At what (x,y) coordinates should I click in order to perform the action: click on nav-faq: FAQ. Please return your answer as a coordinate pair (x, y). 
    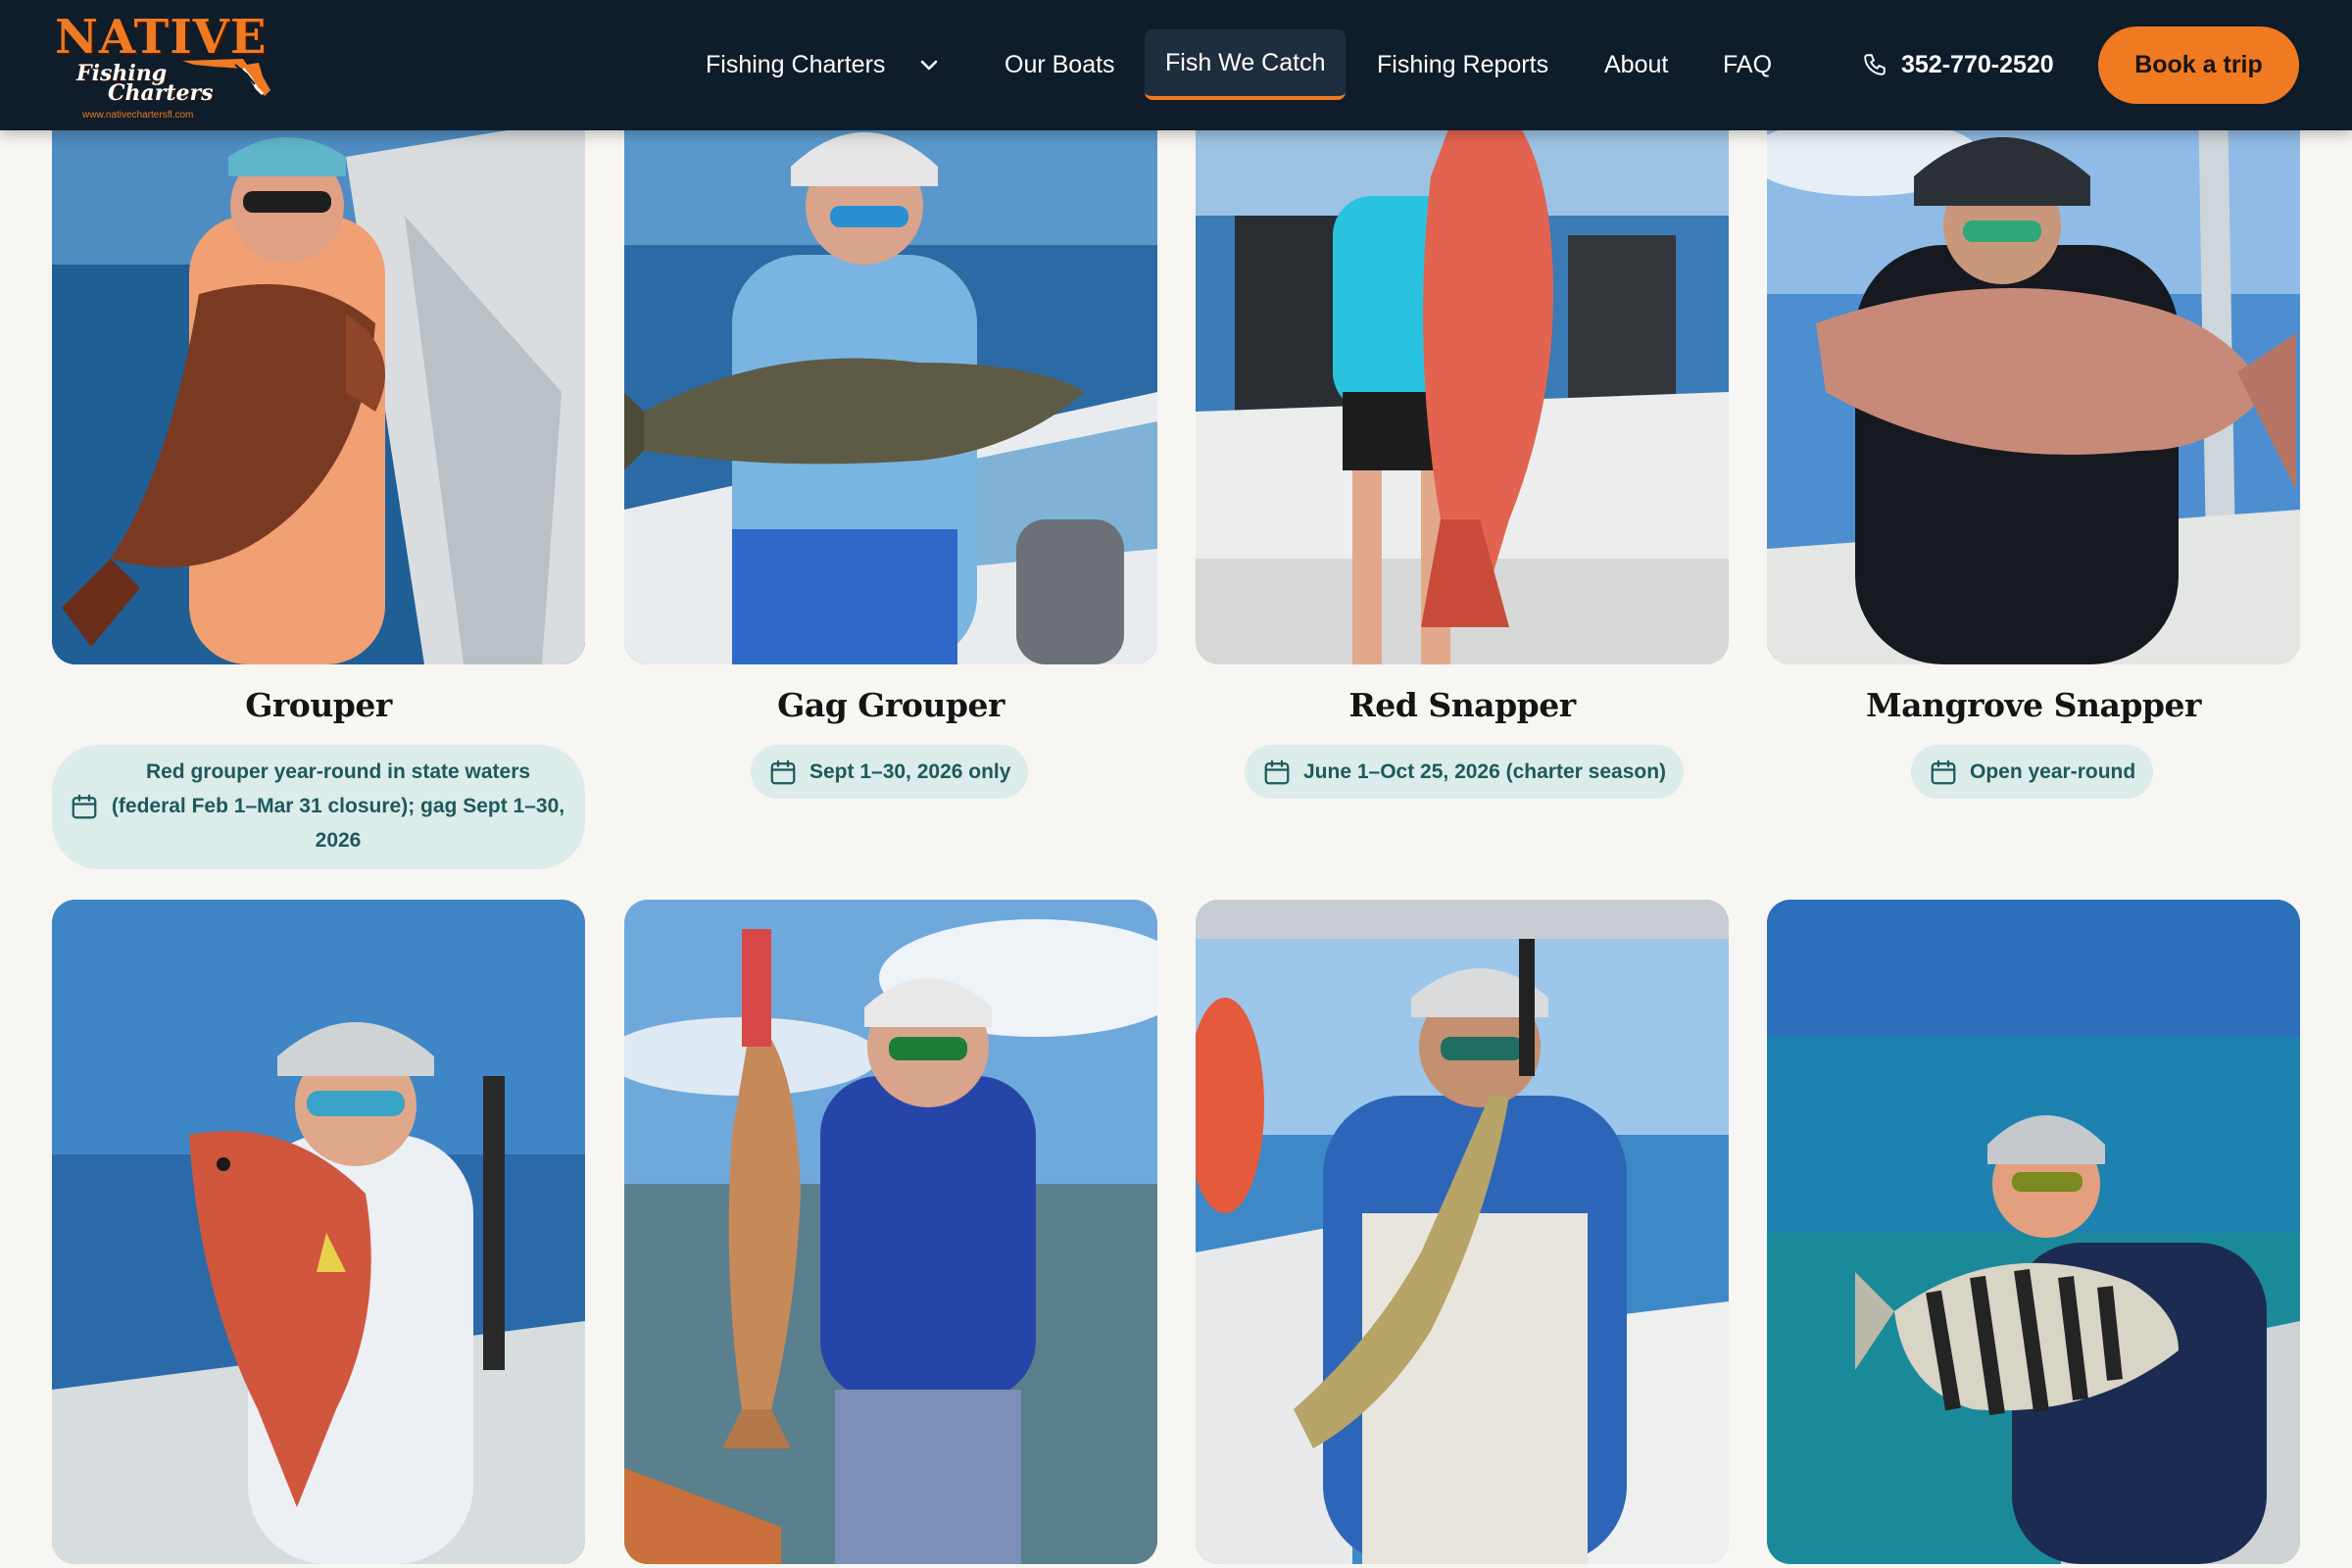
    Looking at the image, I should click on (1747, 64).